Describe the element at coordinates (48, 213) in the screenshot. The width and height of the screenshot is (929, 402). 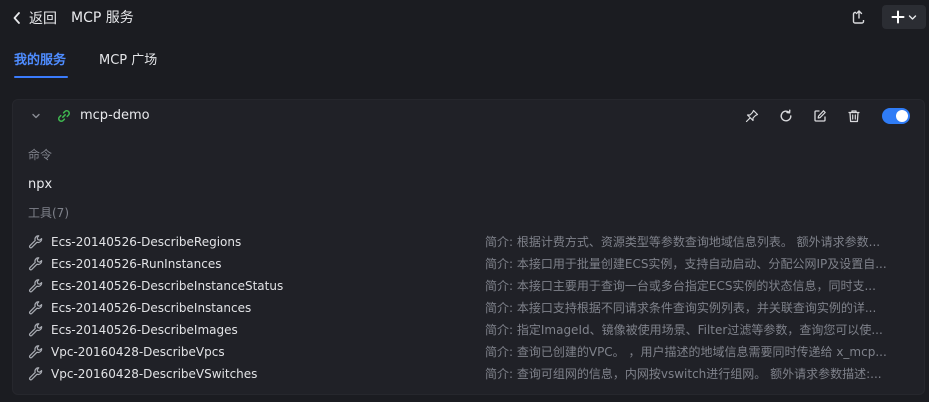
I see `tools-label: 工具(7)` at that location.